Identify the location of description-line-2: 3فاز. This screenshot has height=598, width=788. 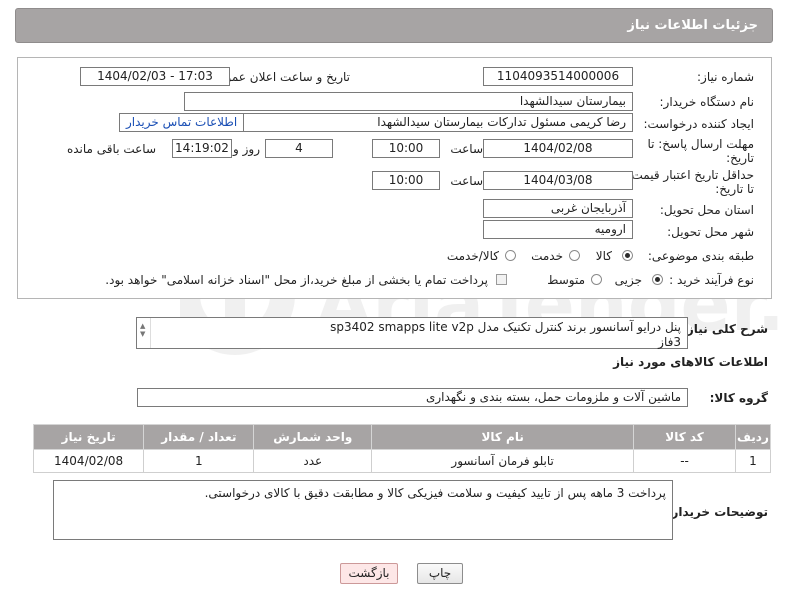
(669, 342).